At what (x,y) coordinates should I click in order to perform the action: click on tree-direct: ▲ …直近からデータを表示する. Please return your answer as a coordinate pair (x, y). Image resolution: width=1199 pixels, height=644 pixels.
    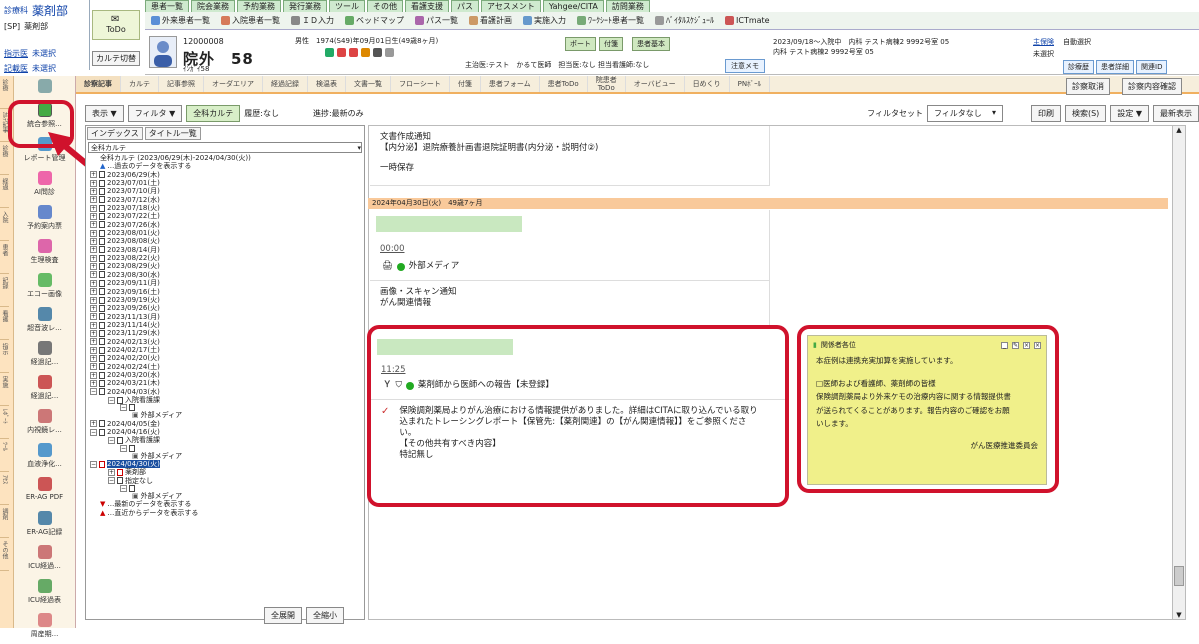
    Looking at the image, I should click on (227, 513).